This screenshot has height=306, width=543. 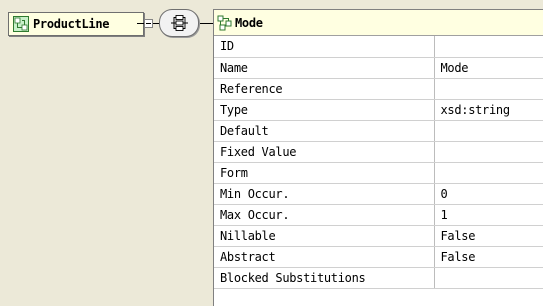 I want to click on property-name-cell: Fixed Value, so click(x=324, y=152).